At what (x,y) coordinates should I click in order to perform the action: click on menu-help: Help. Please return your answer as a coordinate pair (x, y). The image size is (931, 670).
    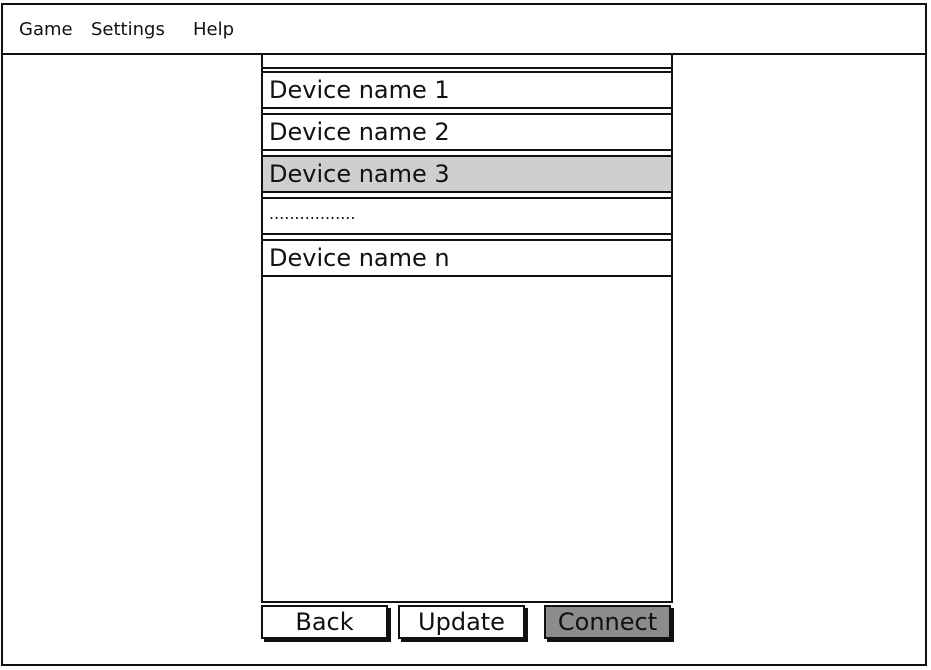
    Looking at the image, I should click on (213, 30).